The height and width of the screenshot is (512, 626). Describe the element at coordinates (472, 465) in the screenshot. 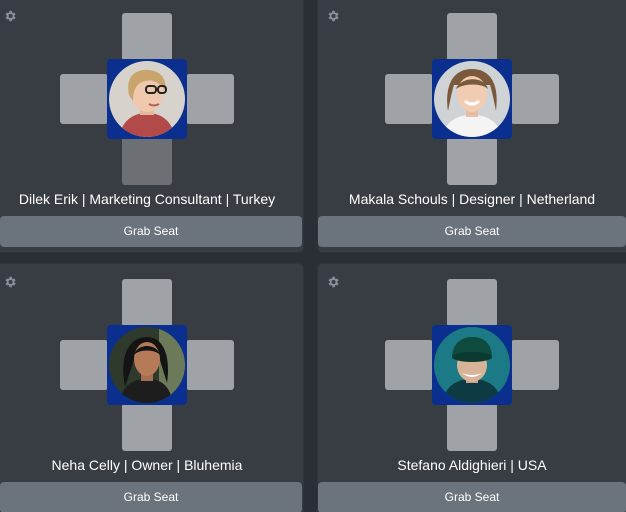

I see `participant-name: Stefano Aldighieri | USA` at that location.